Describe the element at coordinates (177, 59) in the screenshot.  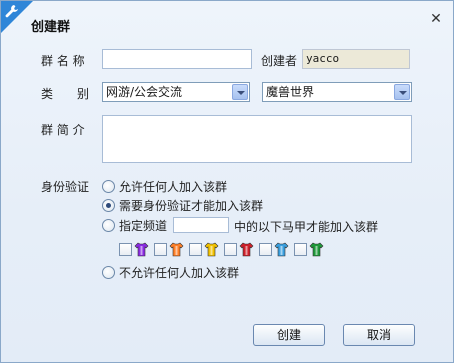
I see `group-name-input` at that location.